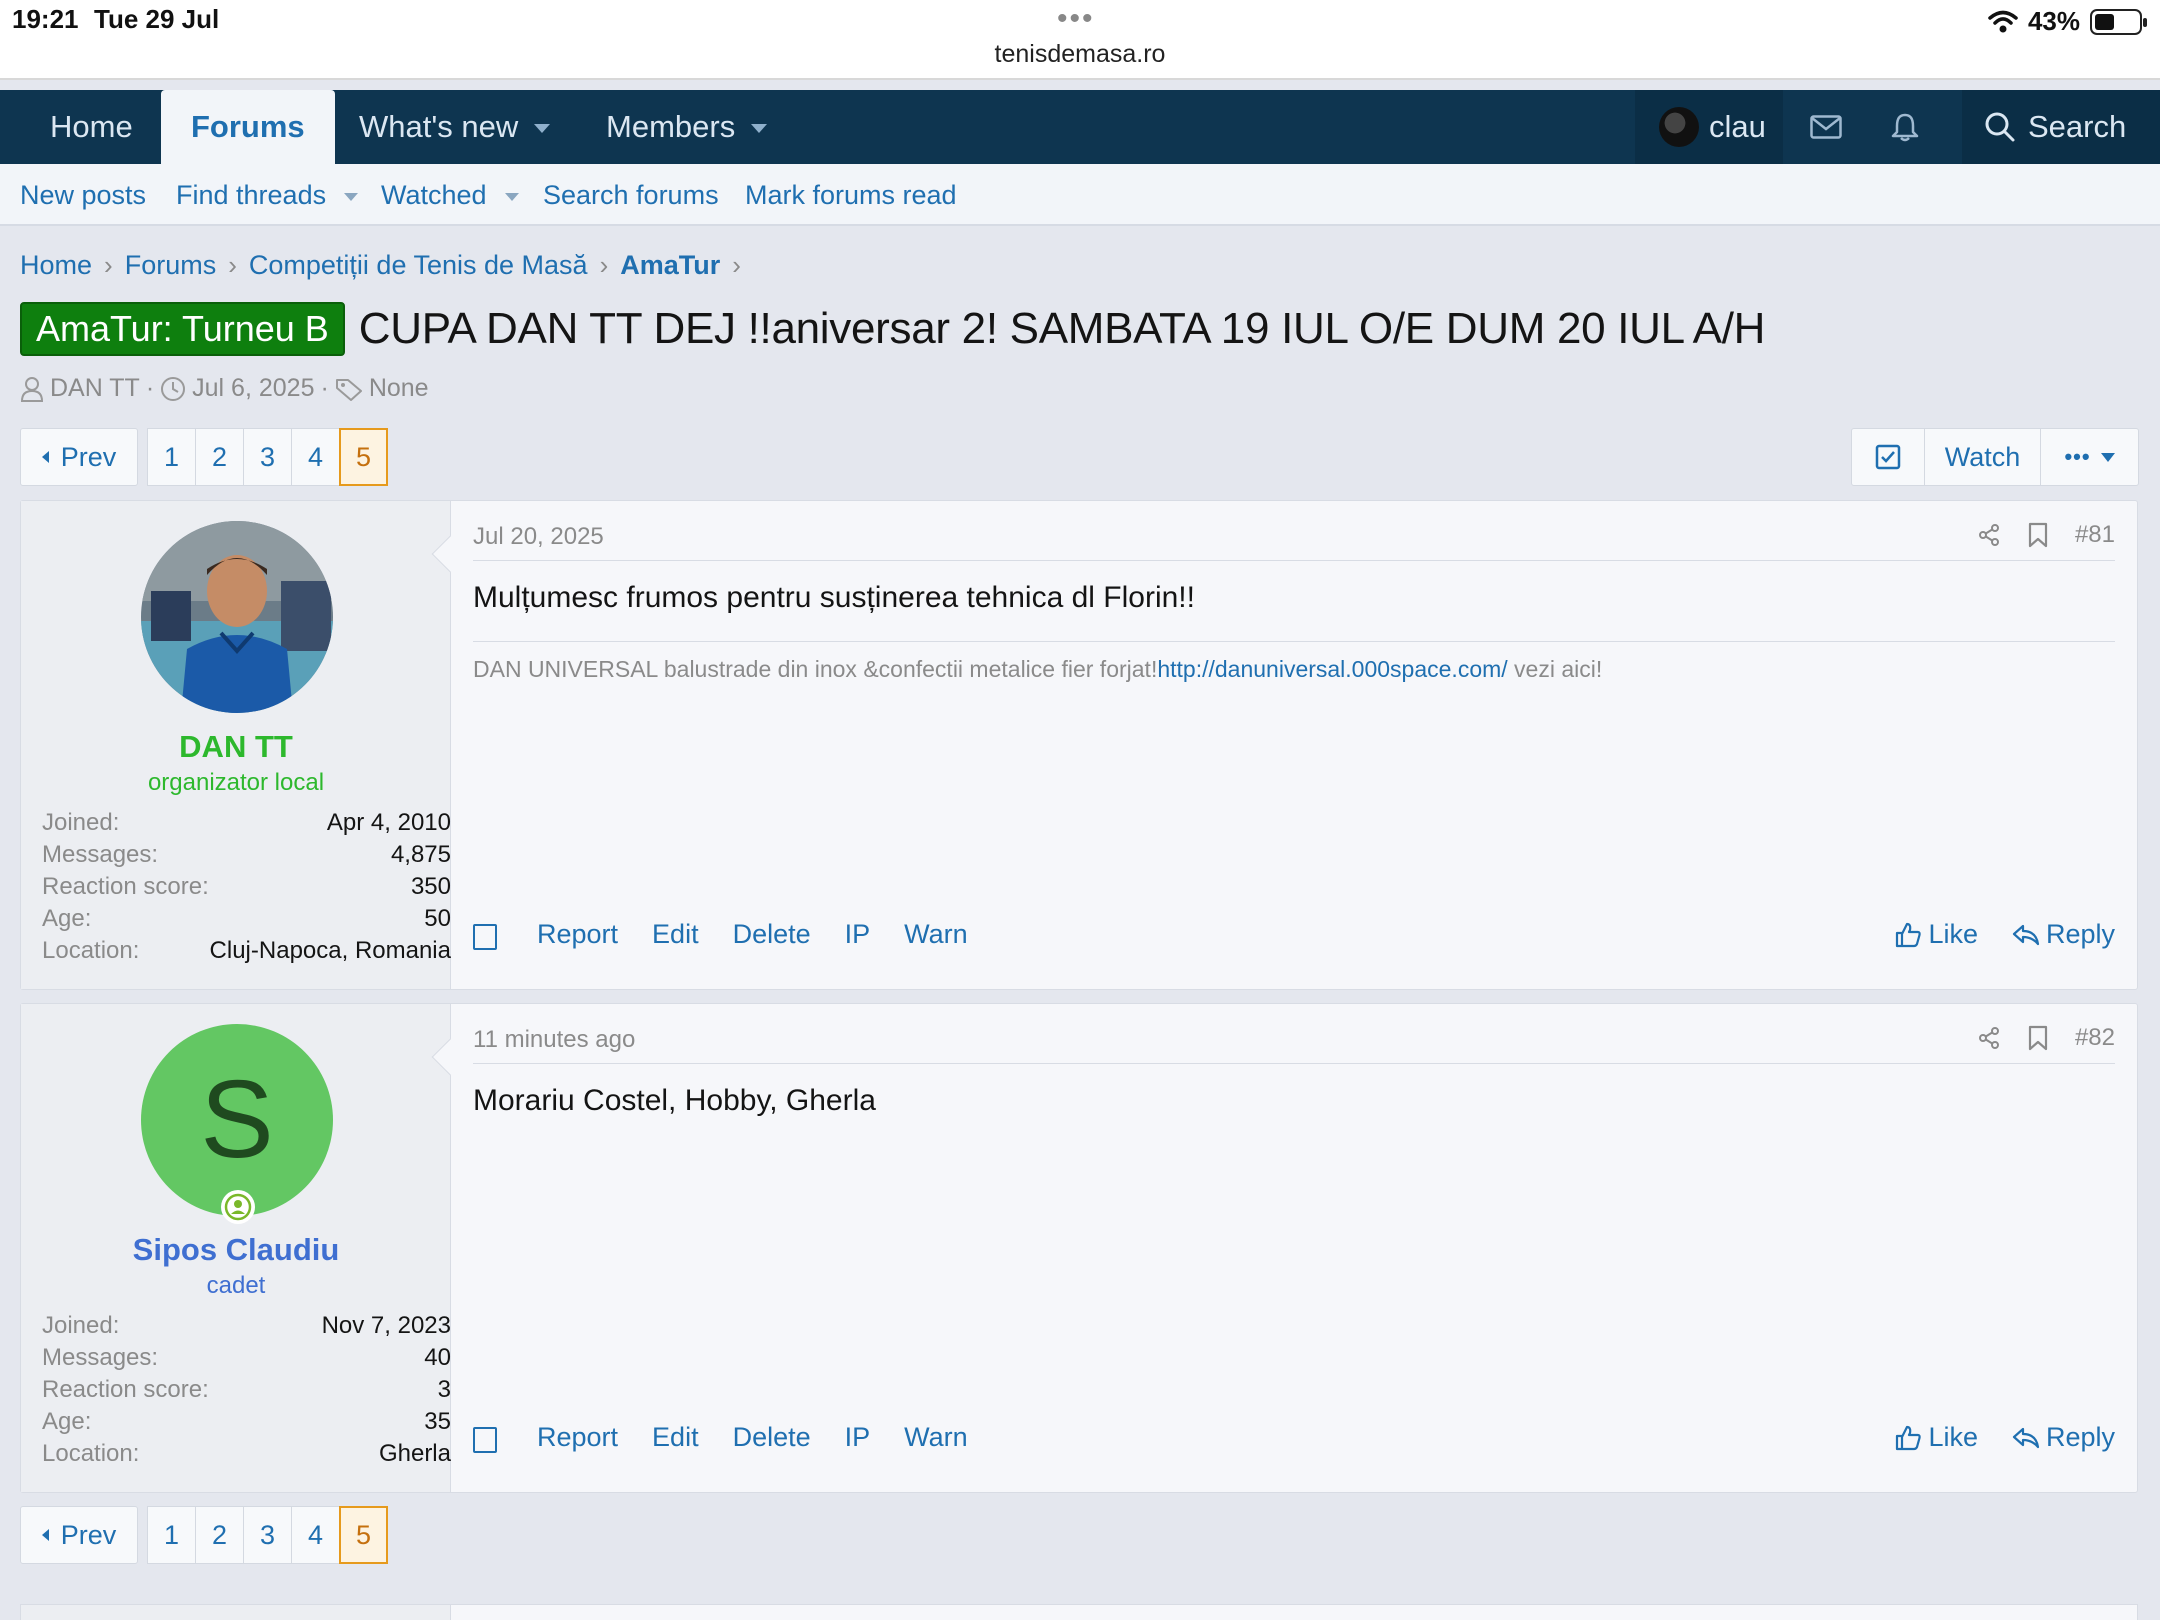 This screenshot has height=1620, width=2160. What do you see at coordinates (421, 855) in the screenshot?
I see `messages-value: 4,875` at bounding box center [421, 855].